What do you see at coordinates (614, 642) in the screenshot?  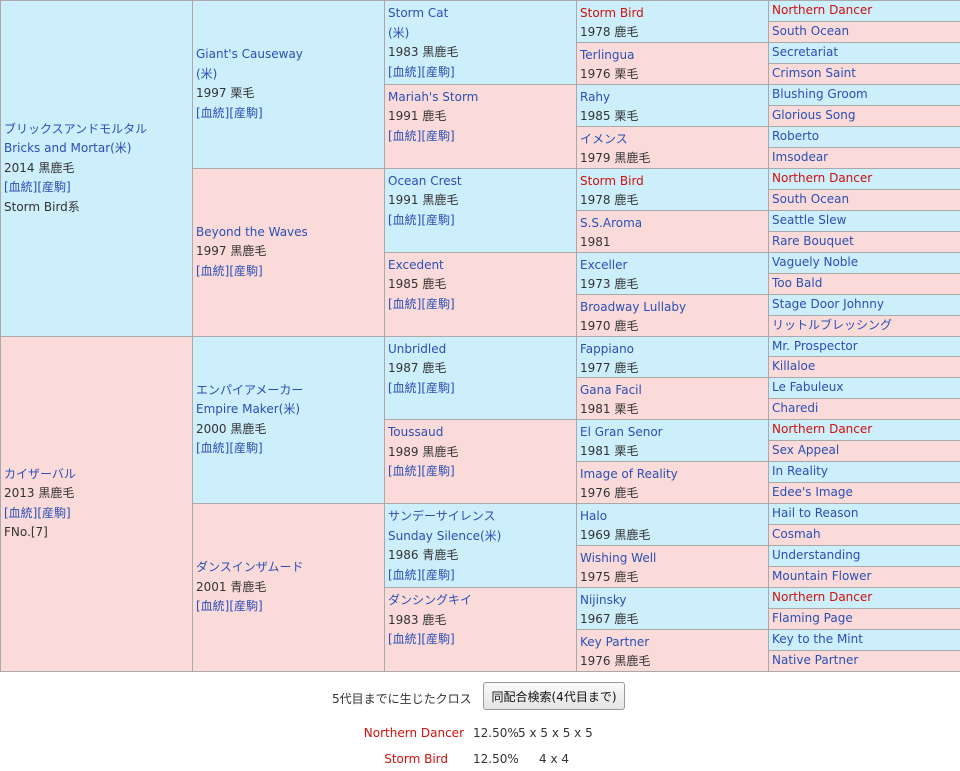 I see `horse-name: Key Partner` at bounding box center [614, 642].